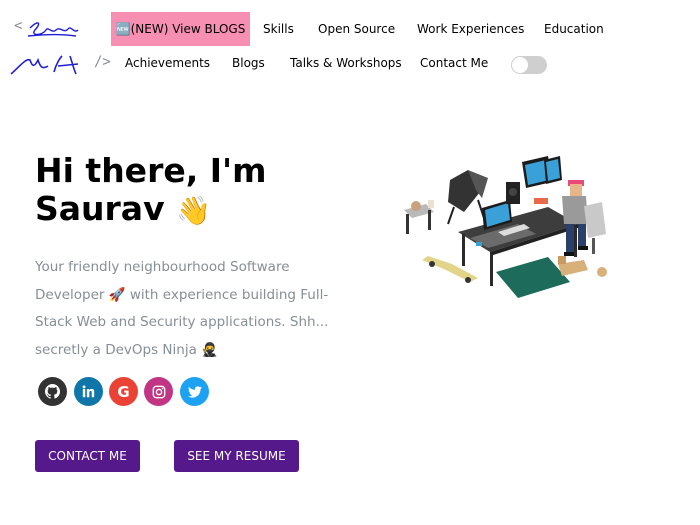 This screenshot has width=700, height=525. Describe the element at coordinates (529, 65) in the screenshot. I see `dark-mode-toggle` at that location.